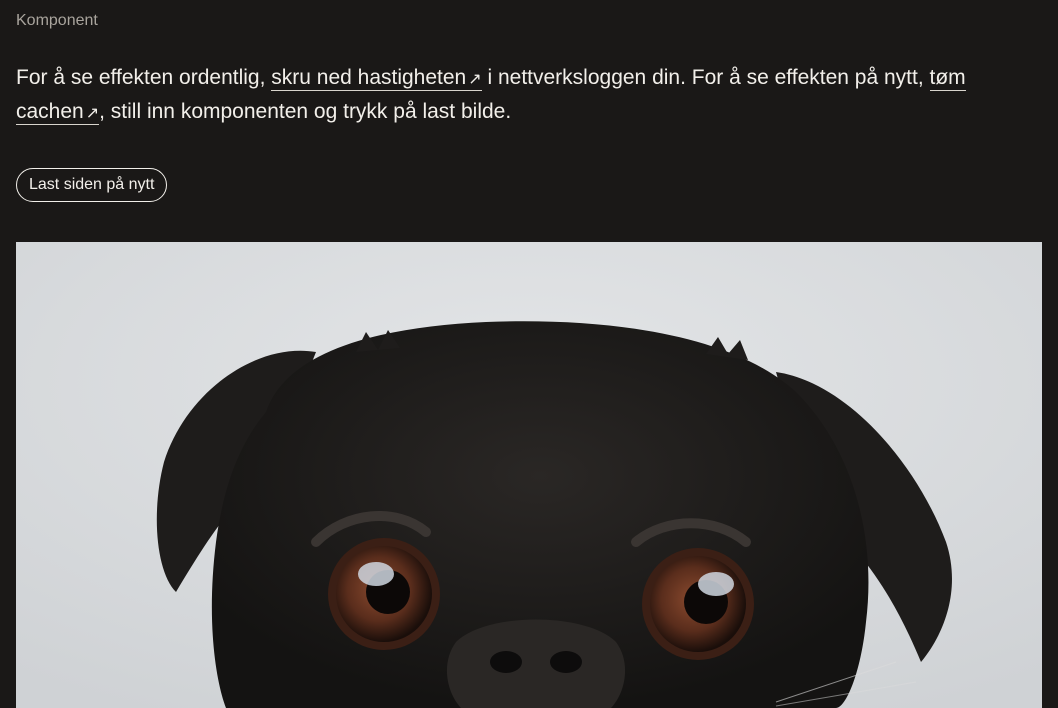  What do you see at coordinates (369, 77) in the screenshot?
I see `throttle-network-link-label: skru ned hastigheten` at bounding box center [369, 77].